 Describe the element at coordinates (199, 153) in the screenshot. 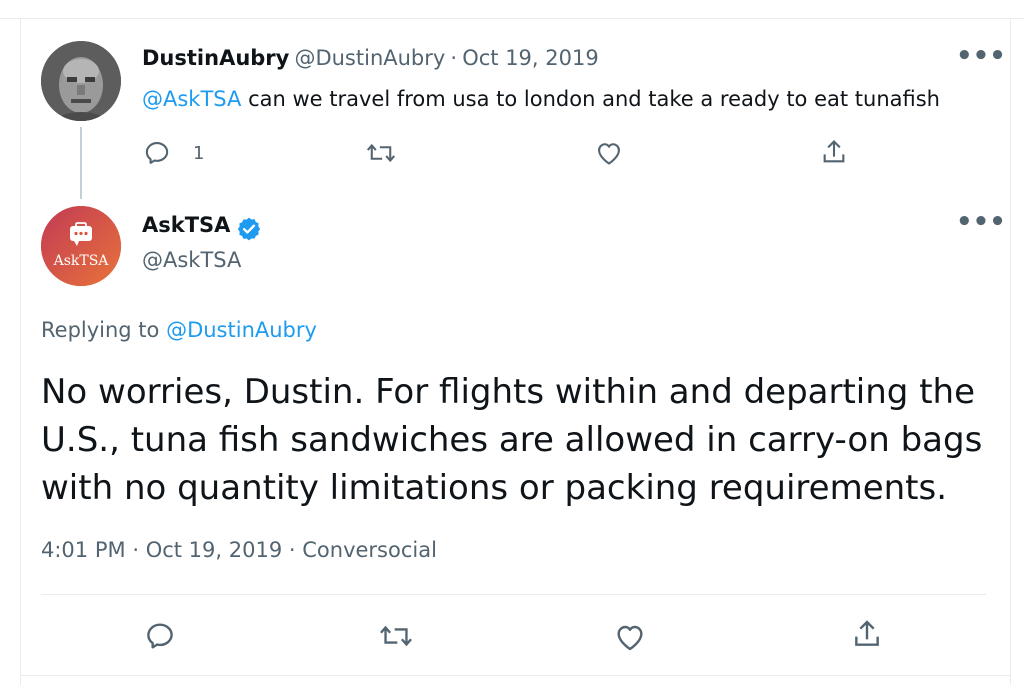

I see `tweet1-reply-count: 1` at that location.